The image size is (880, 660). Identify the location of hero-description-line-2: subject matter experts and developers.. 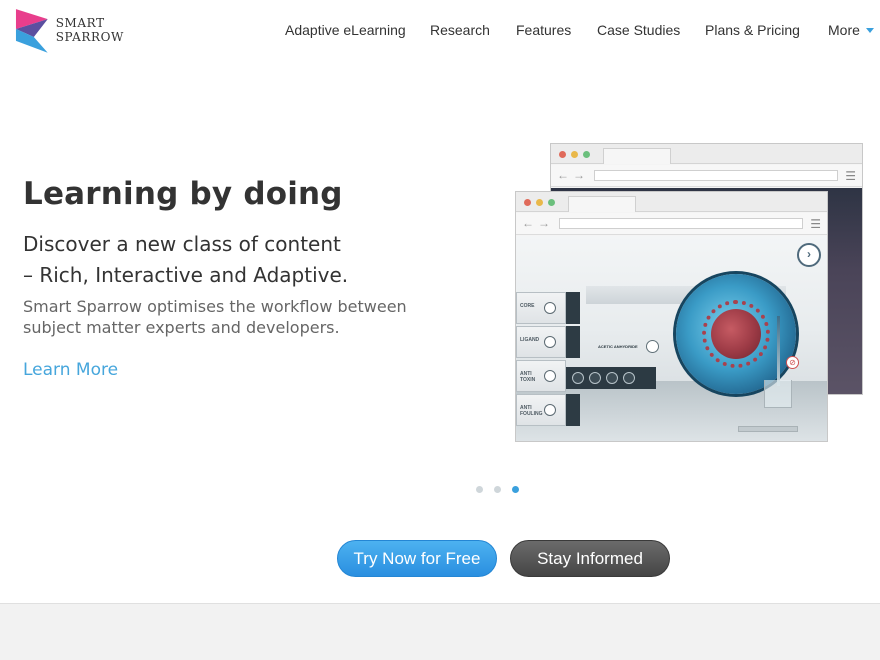
(181, 327).